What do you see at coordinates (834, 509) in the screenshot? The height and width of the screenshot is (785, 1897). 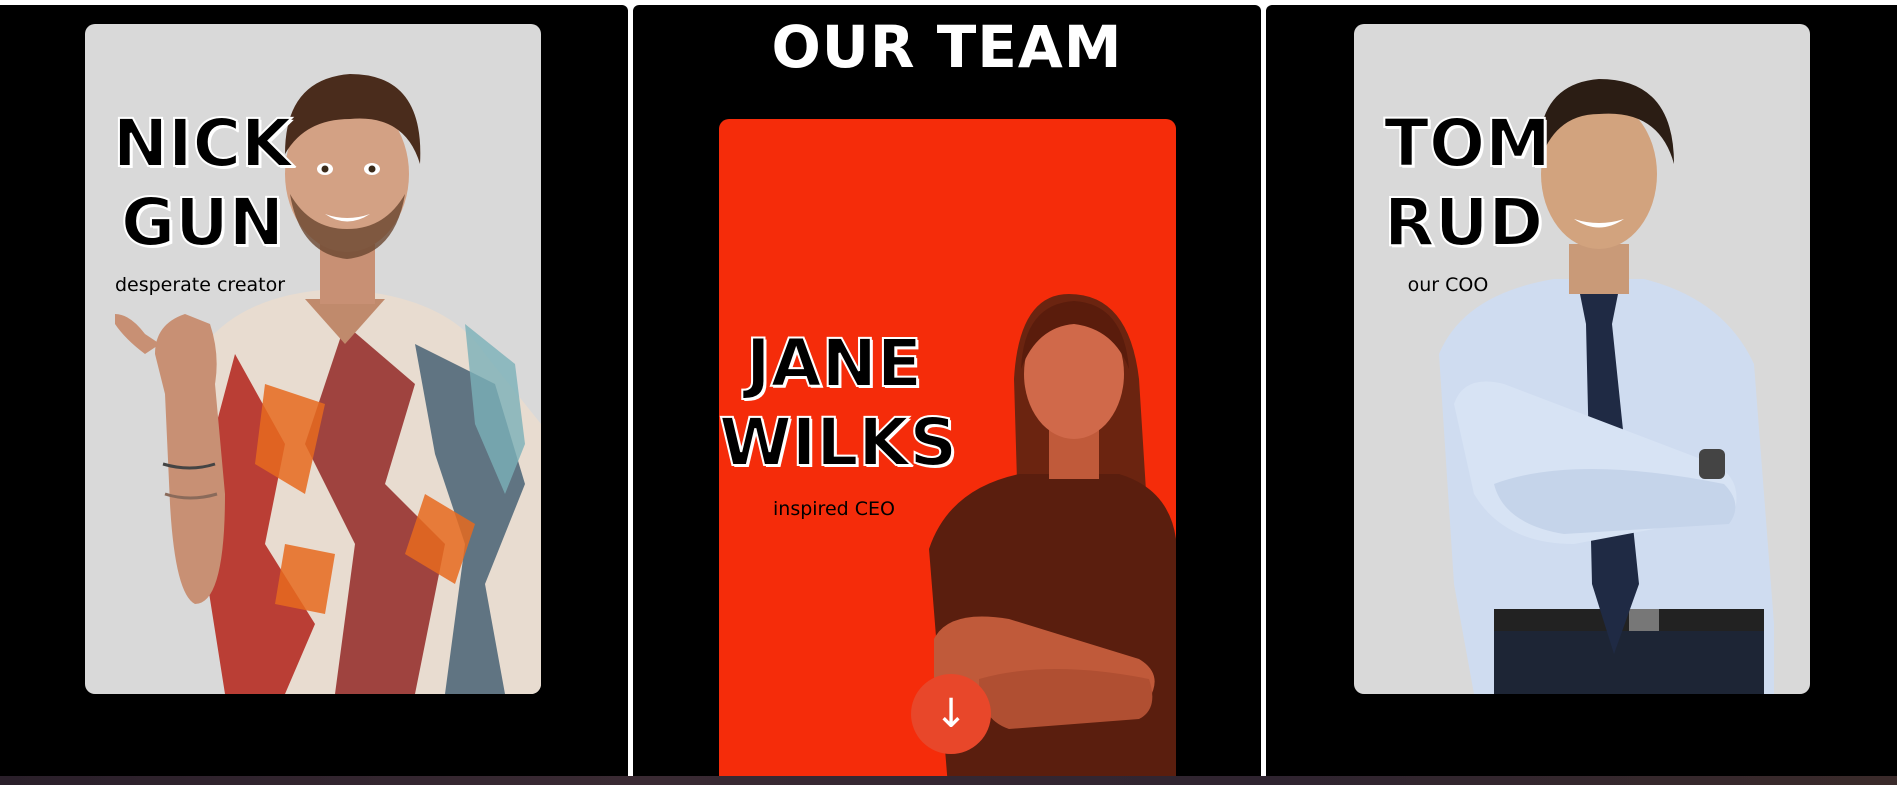 I see `member-role: inspired CEO` at bounding box center [834, 509].